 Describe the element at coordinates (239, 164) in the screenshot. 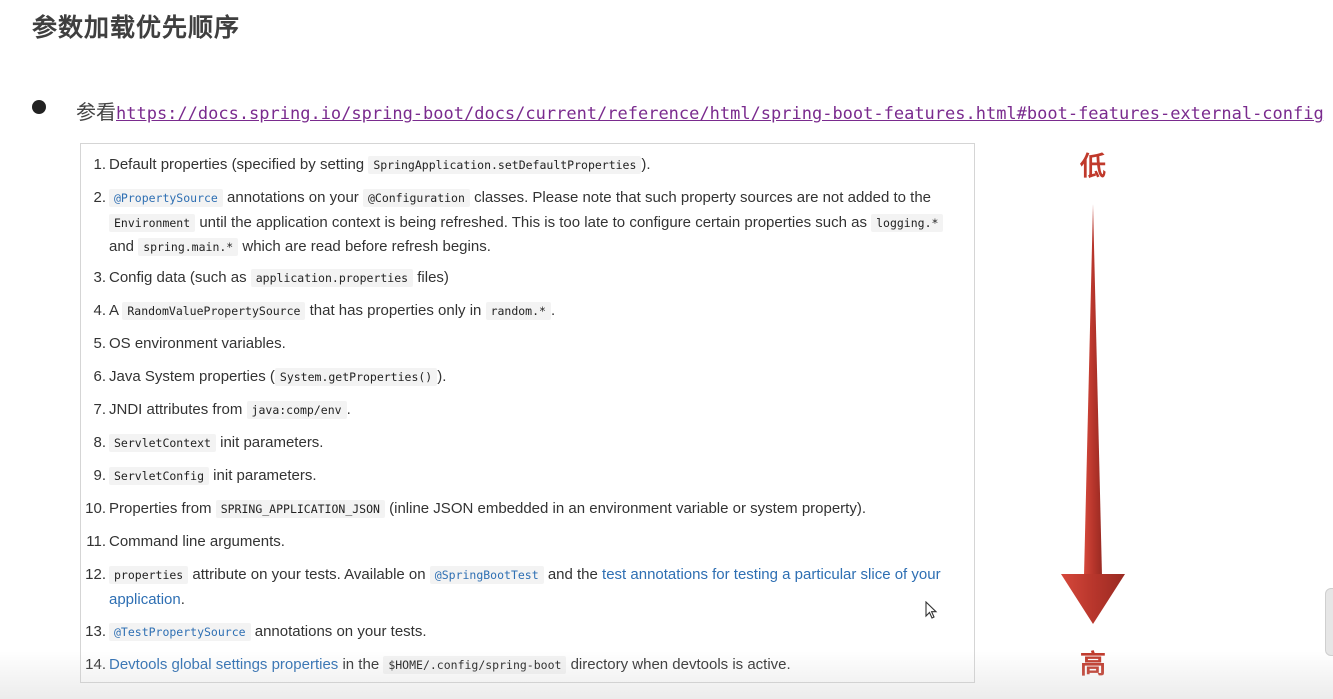

I see `item-text: Default properties (specified by setting` at that location.